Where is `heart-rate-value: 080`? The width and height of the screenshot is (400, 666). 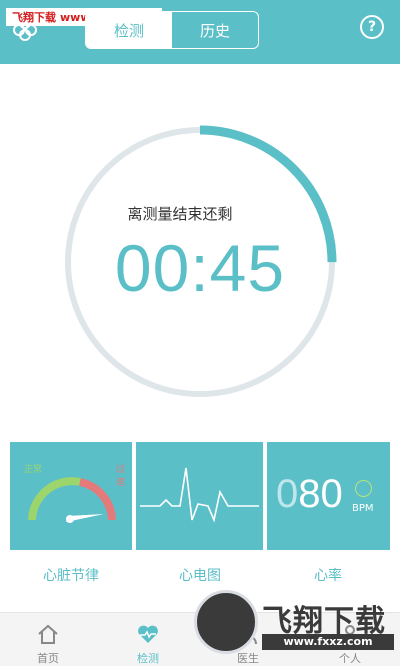
heart-rate-value: 080 is located at coordinates (309, 494).